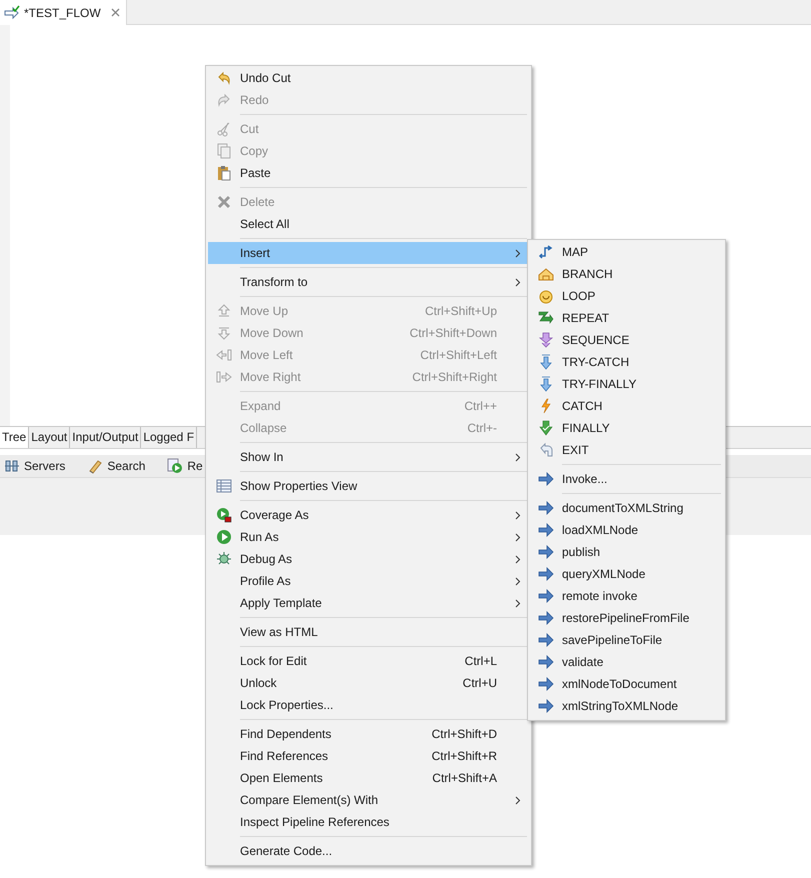  I want to click on menu-item: restorePipelineFromFile, so click(626, 618).